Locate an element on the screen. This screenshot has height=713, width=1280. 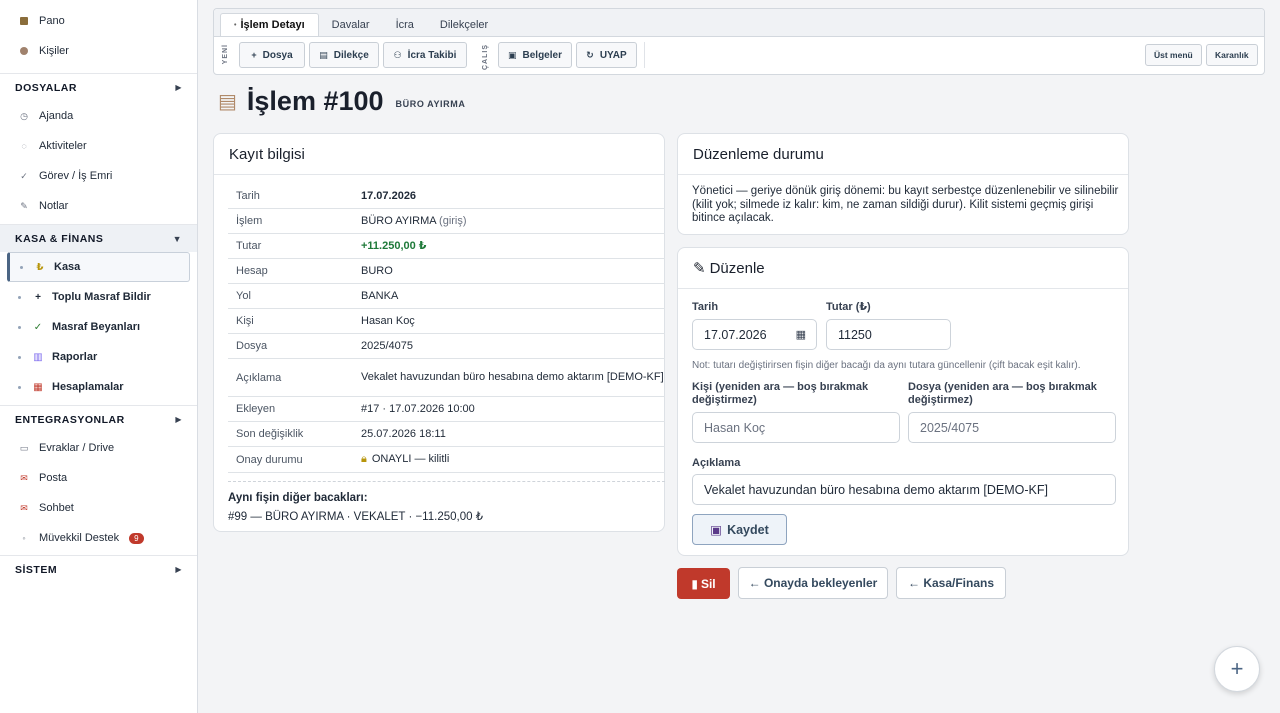
count-badge: 9 is located at coordinates (136, 538).